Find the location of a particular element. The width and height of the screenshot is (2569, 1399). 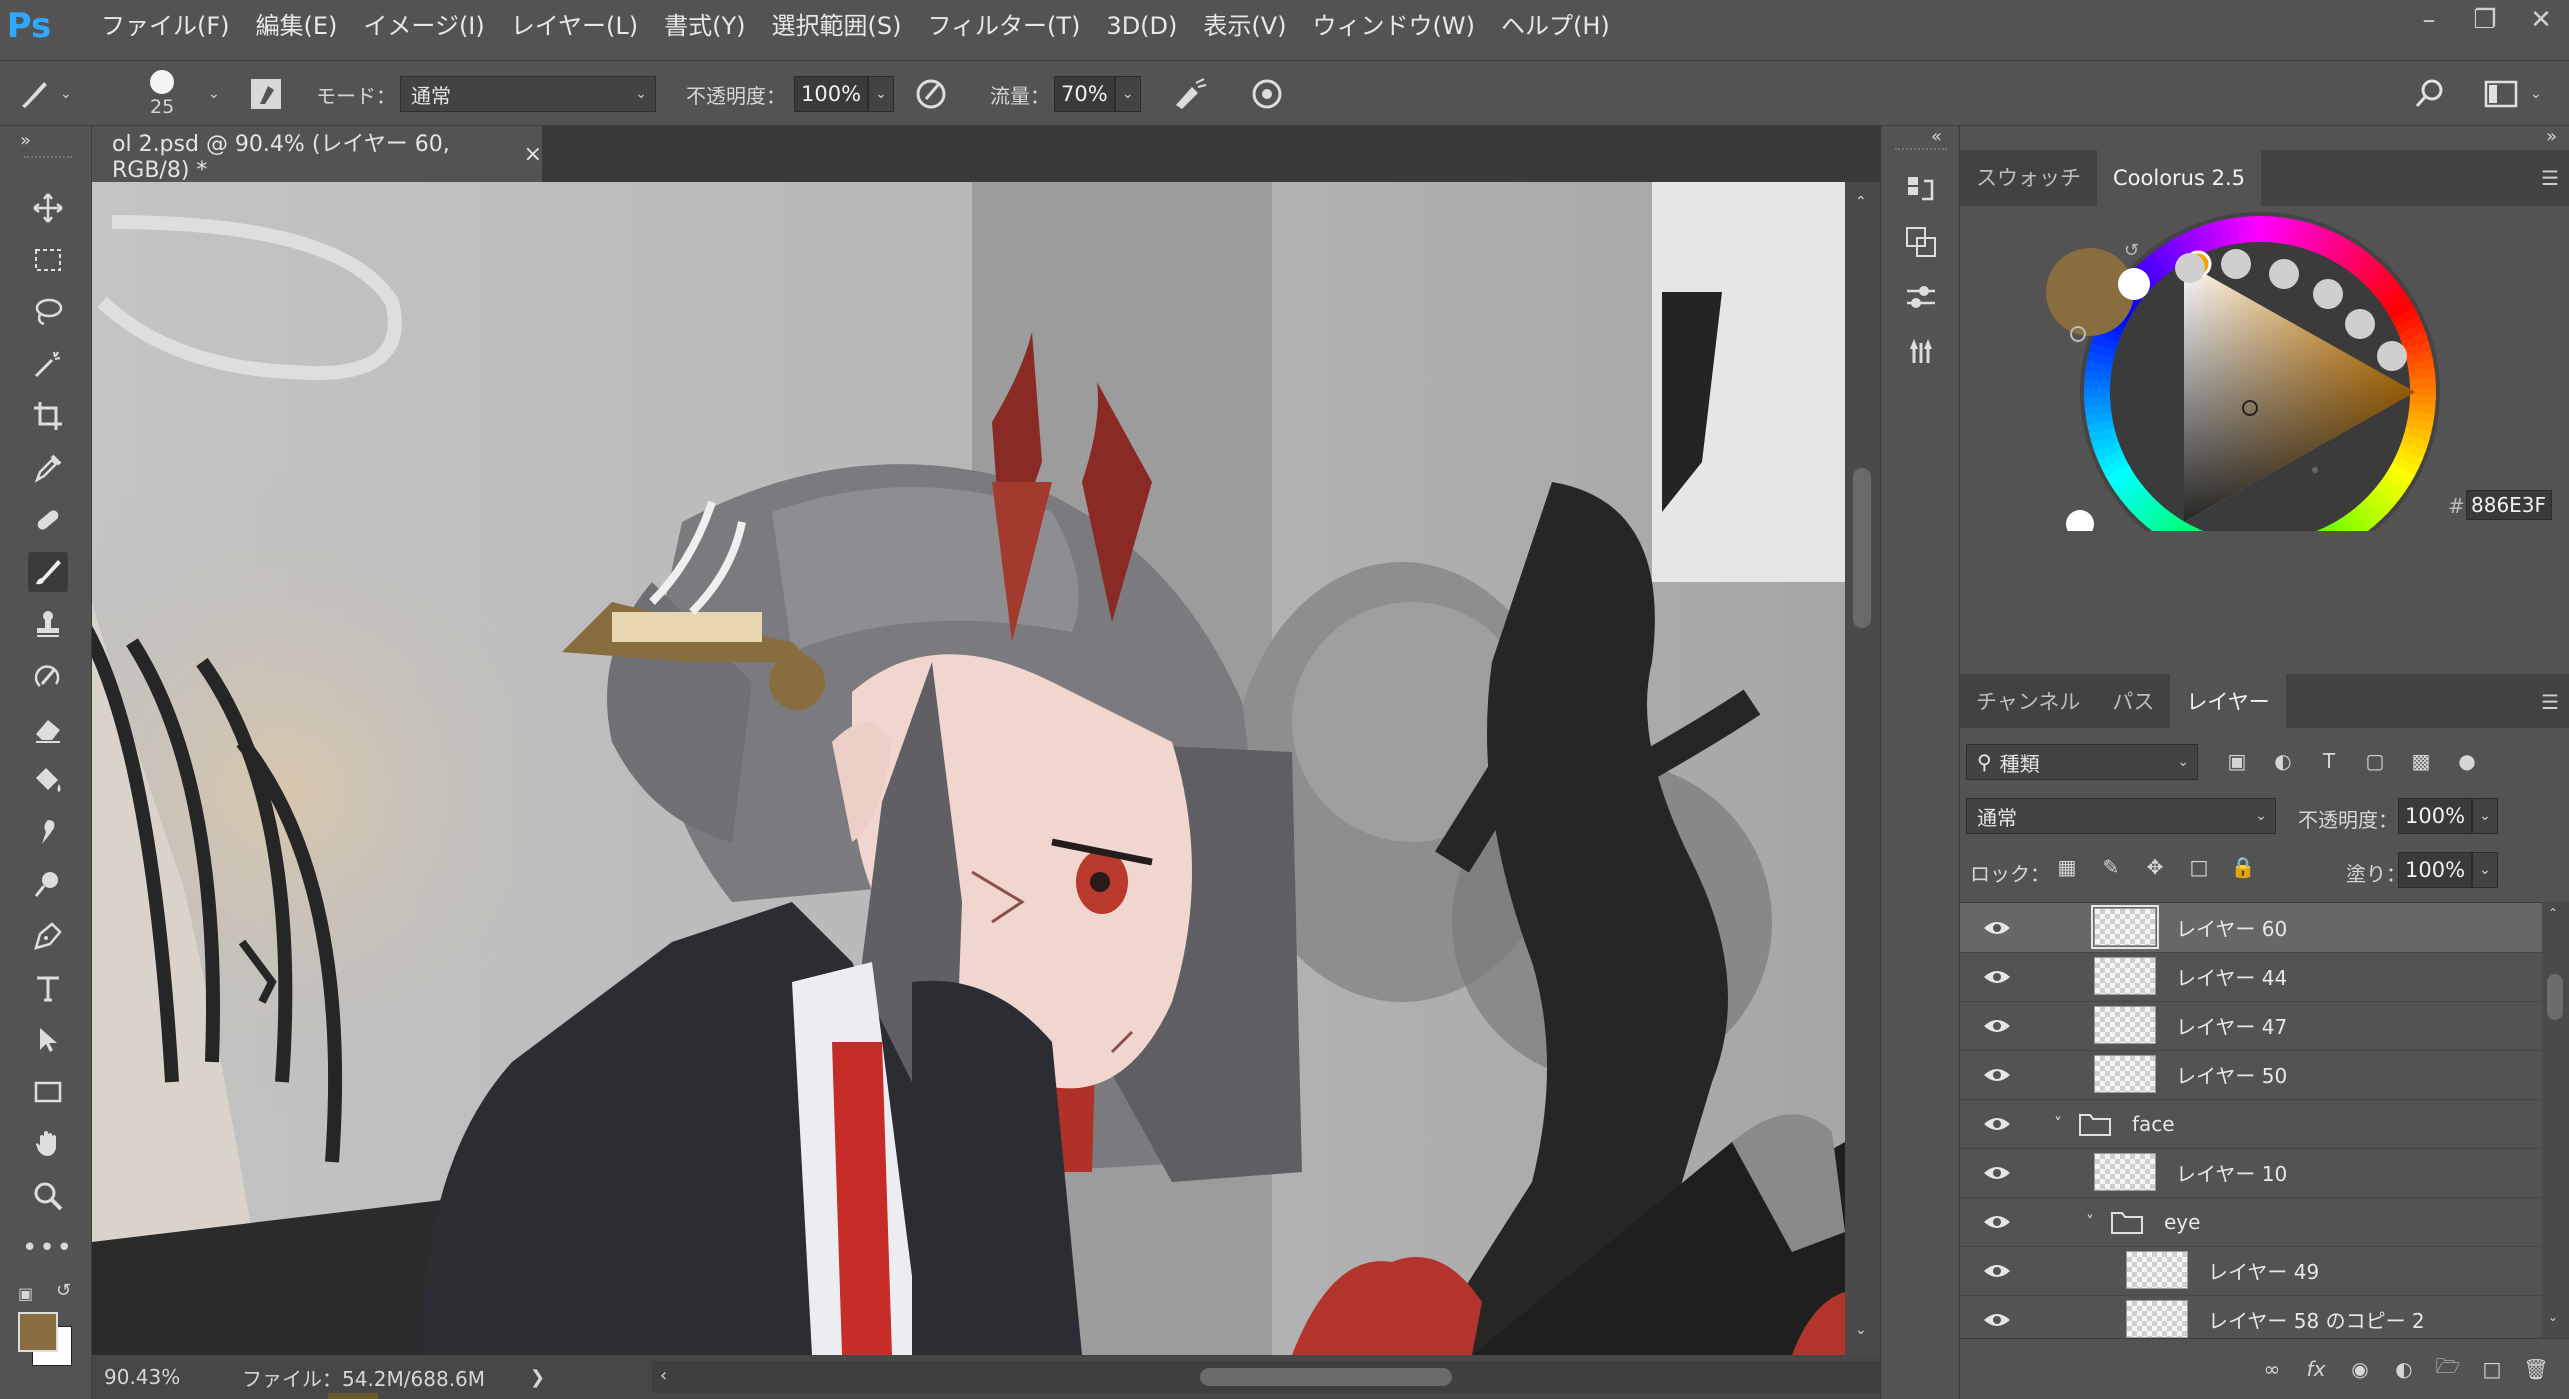

scroll-left-icon: ‹ is located at coordinates (663, 1375).